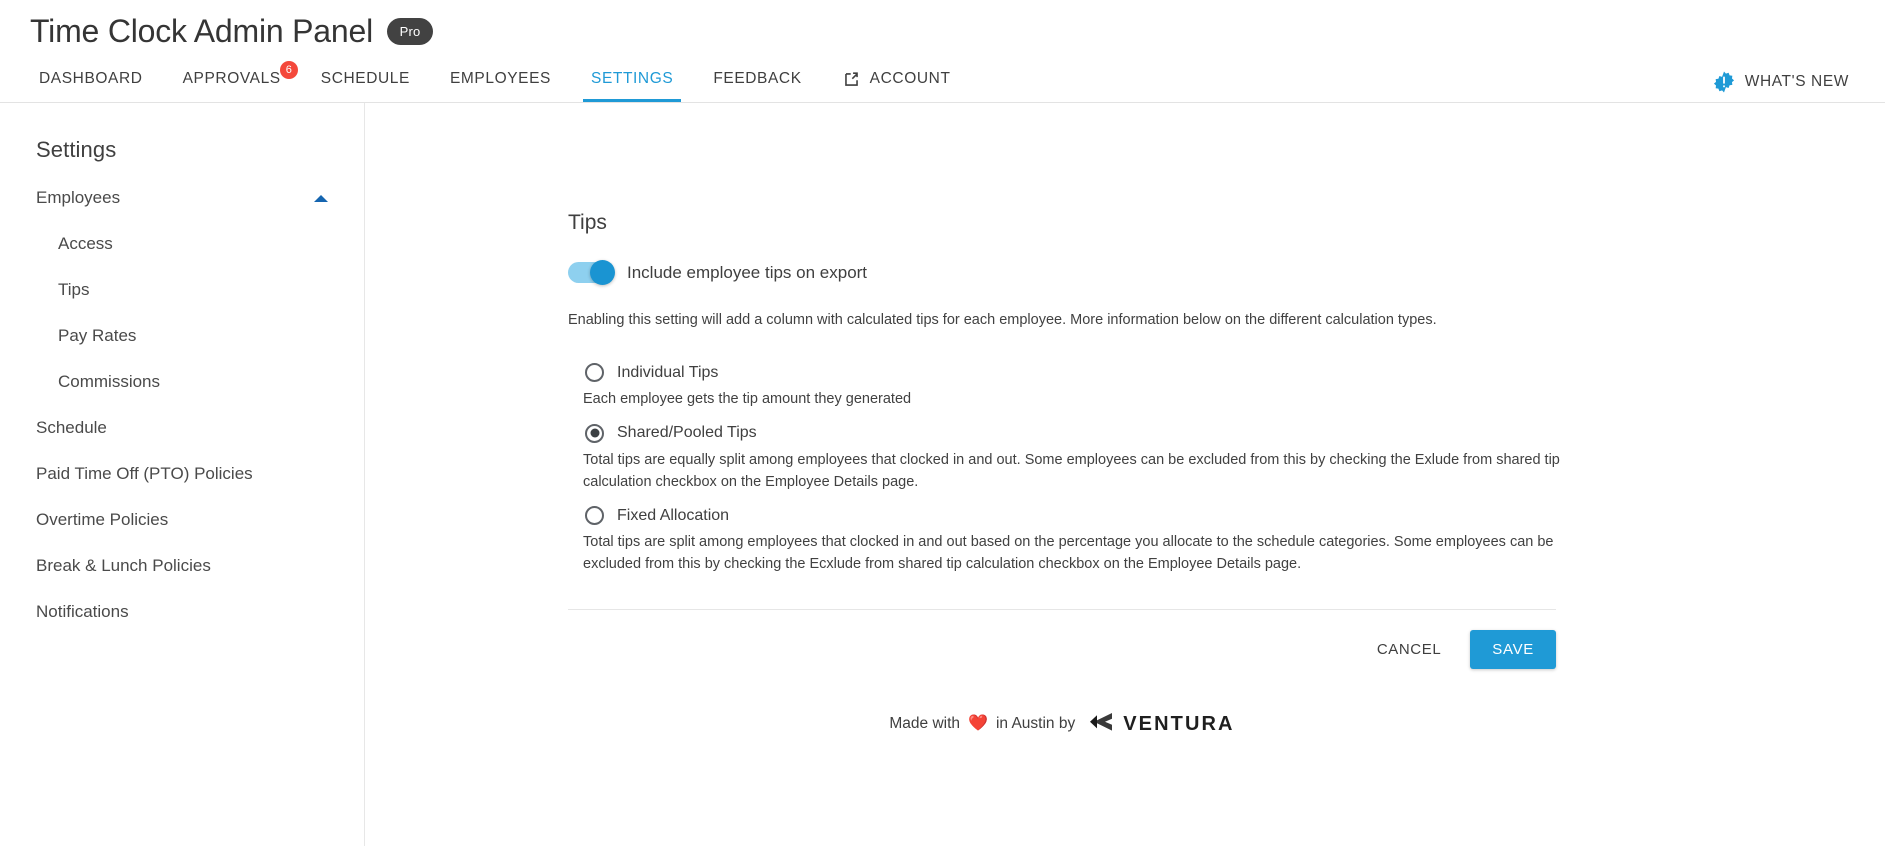 The image size is (1885, 846). I want to click on sidebar-item-overtime-policies-label: Overtime Policies, so click(102, 519).